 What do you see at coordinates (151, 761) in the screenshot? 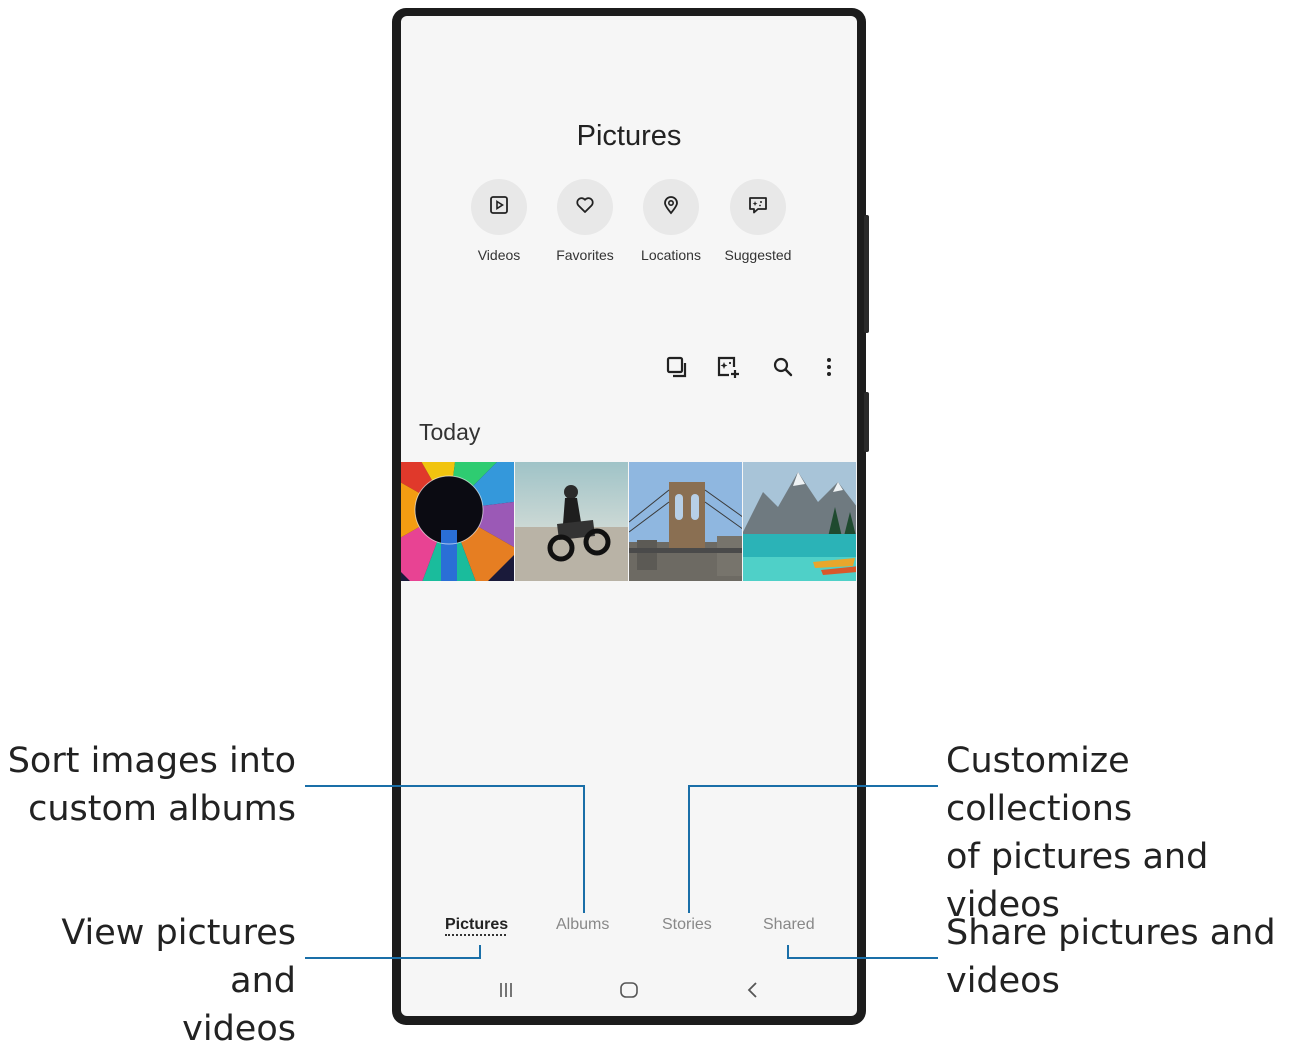
I see `callout-line-1: Sort images into` at bounding box center [151, 761].